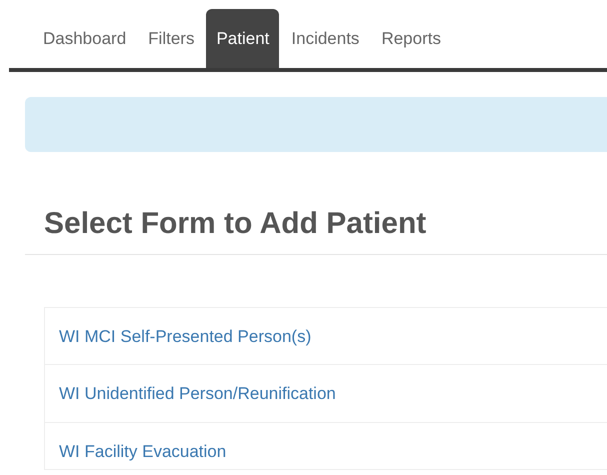  I want to click on form-link: WI MCI Self-Presented Person(s), so click(325, 336).